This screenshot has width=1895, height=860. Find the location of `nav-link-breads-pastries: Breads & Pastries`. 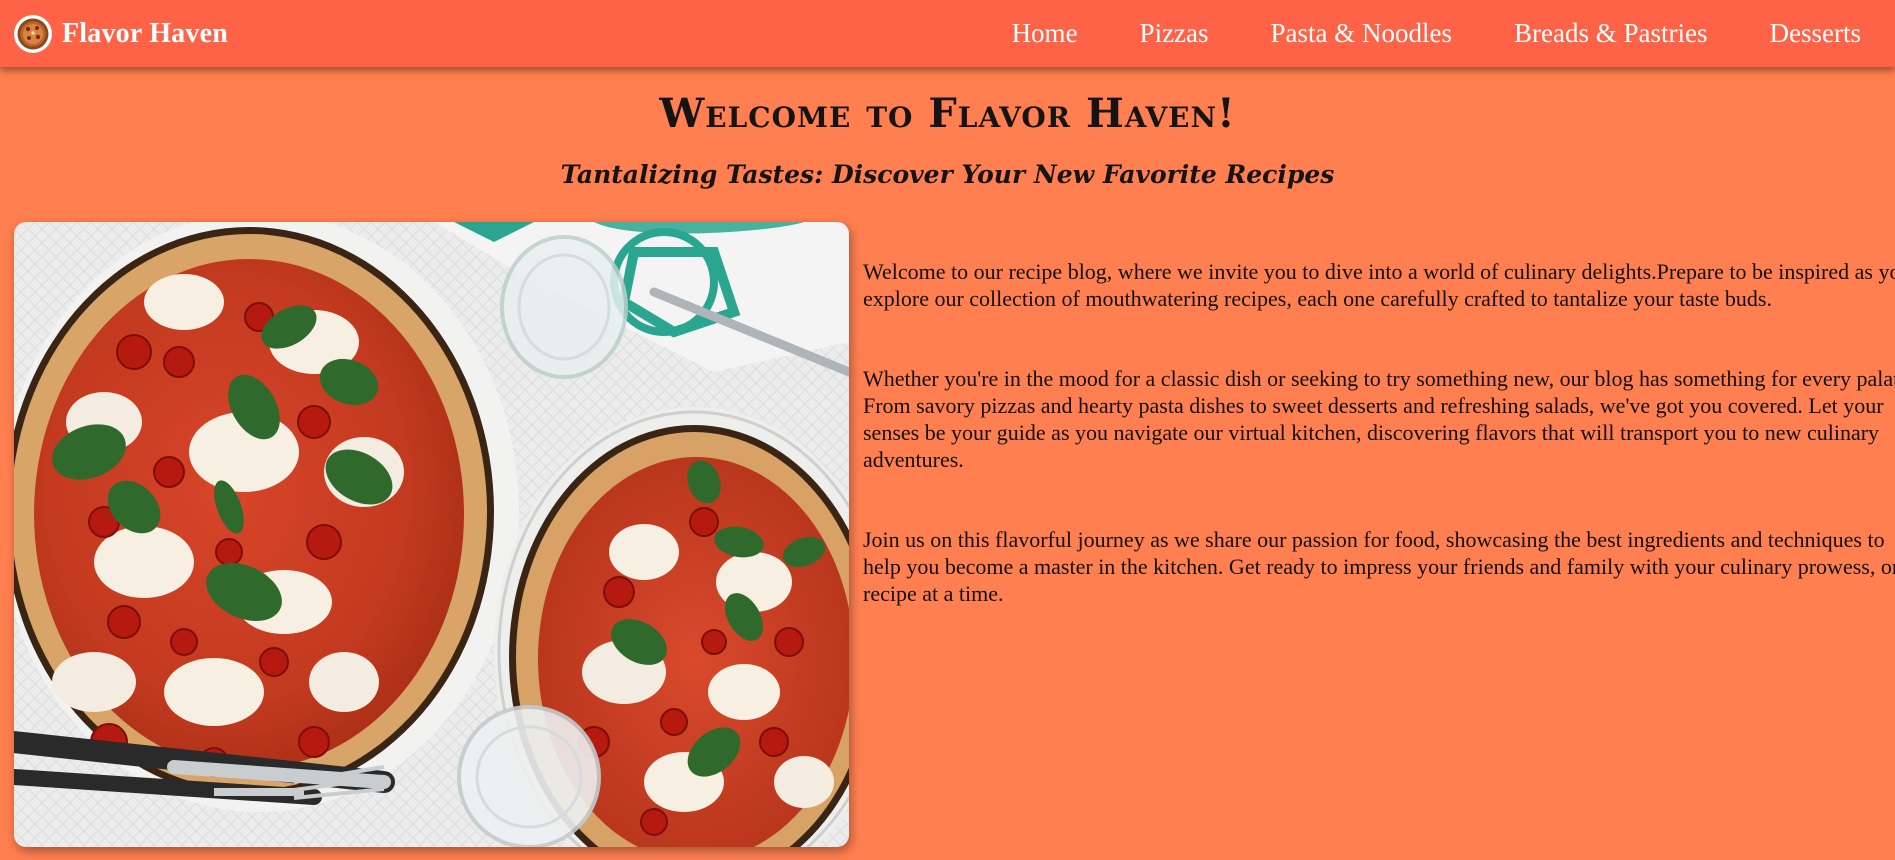

nav-link-breads-pastries: Breads & Pastries is located at coordinates (1610, 33).